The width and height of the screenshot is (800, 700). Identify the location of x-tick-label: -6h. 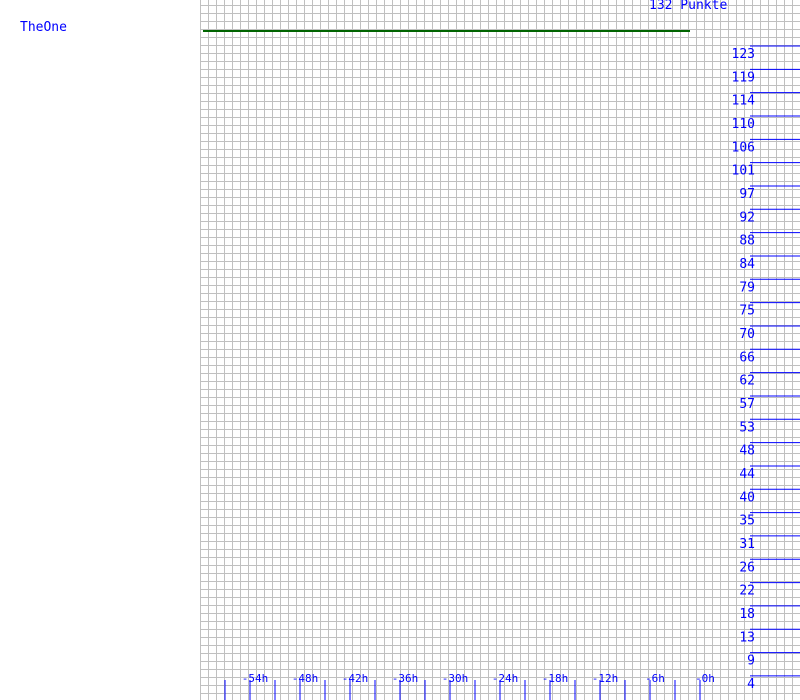
(655, 678).